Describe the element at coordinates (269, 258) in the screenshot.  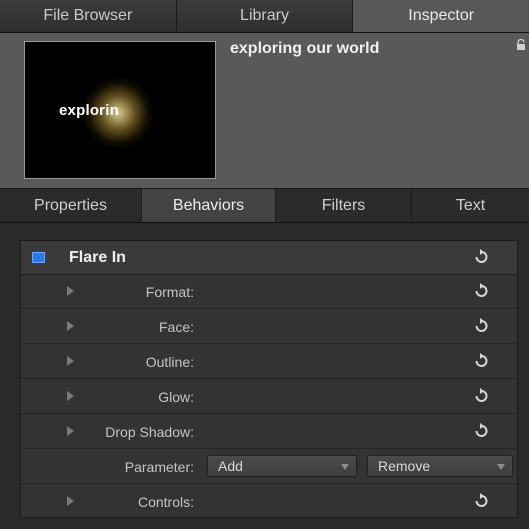
I see `behavior-header: Flare In` at that location.